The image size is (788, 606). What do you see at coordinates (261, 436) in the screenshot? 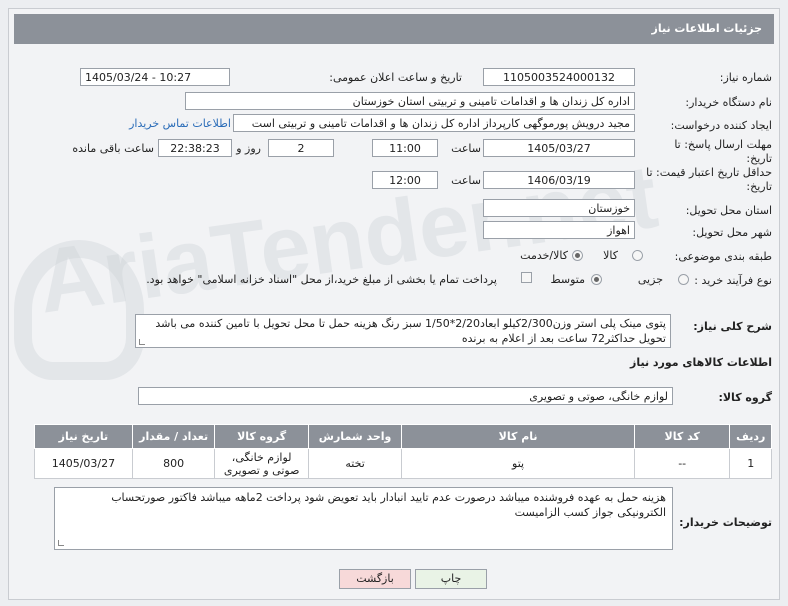
I see `col-group: گروه کالا` at bounding box center [261, 436].